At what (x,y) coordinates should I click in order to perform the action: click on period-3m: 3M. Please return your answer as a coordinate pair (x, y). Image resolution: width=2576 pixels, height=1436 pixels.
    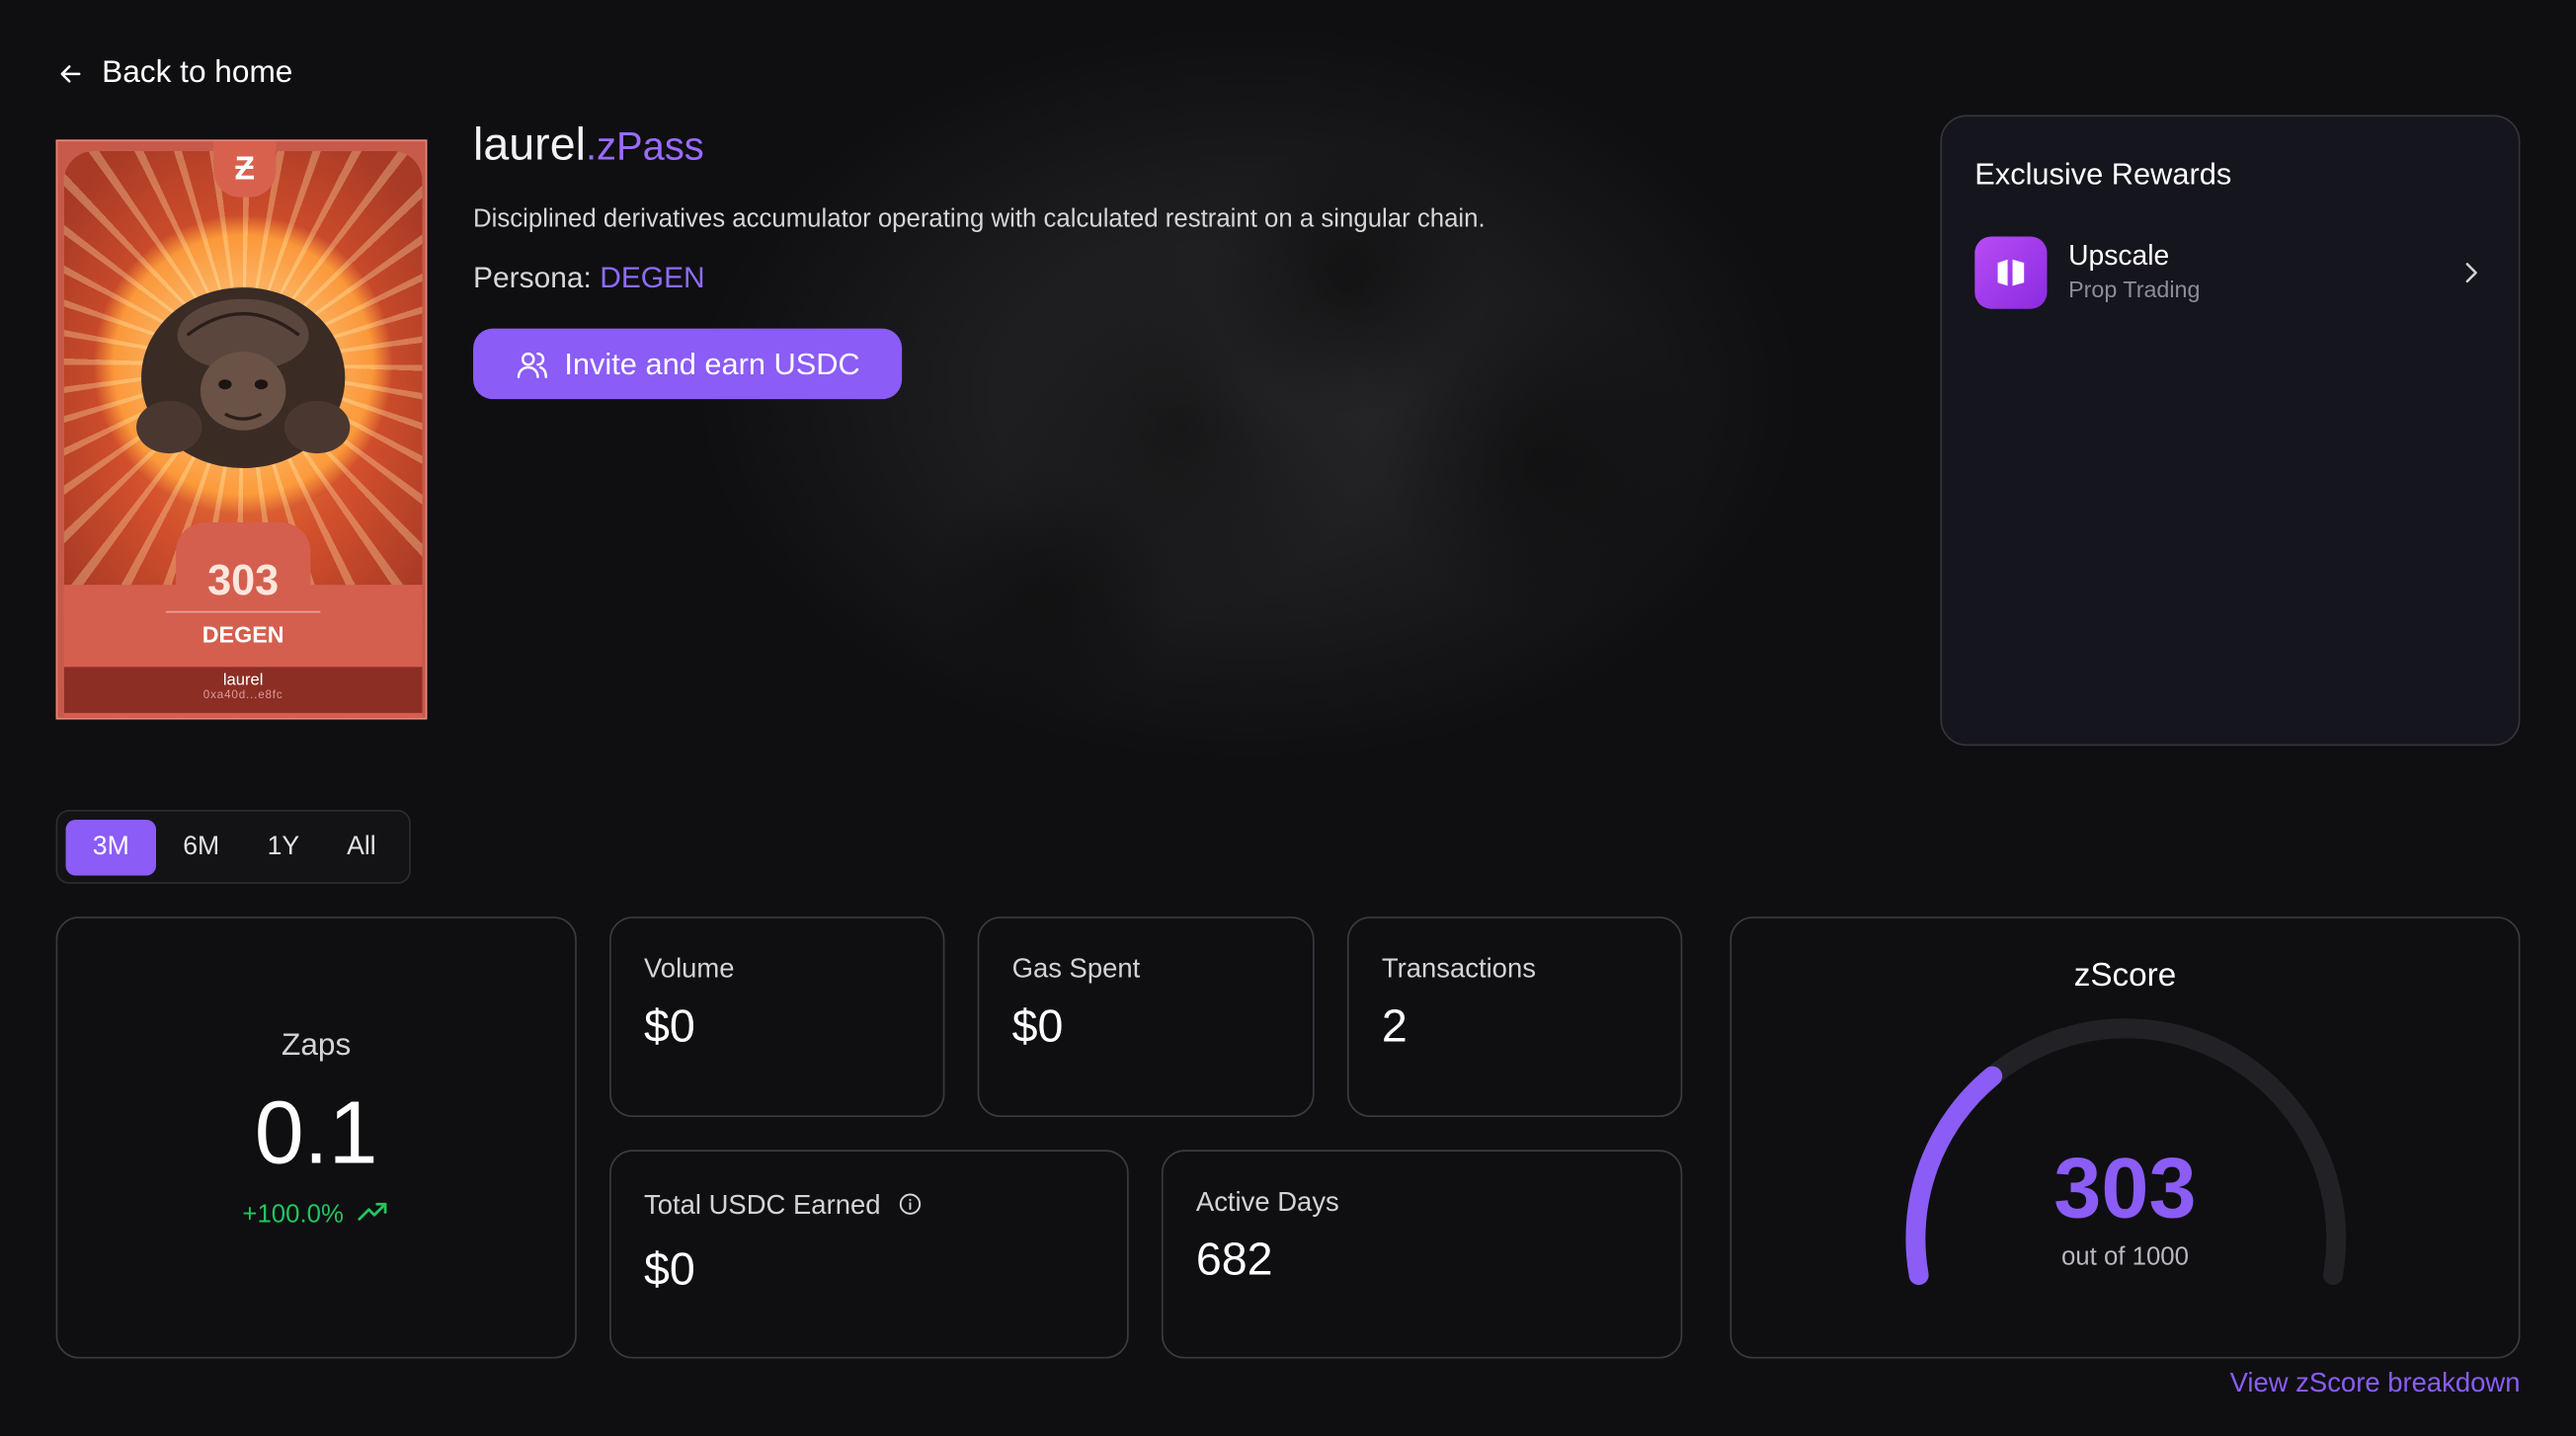
    Looking at the image, I should click on (111, 847).